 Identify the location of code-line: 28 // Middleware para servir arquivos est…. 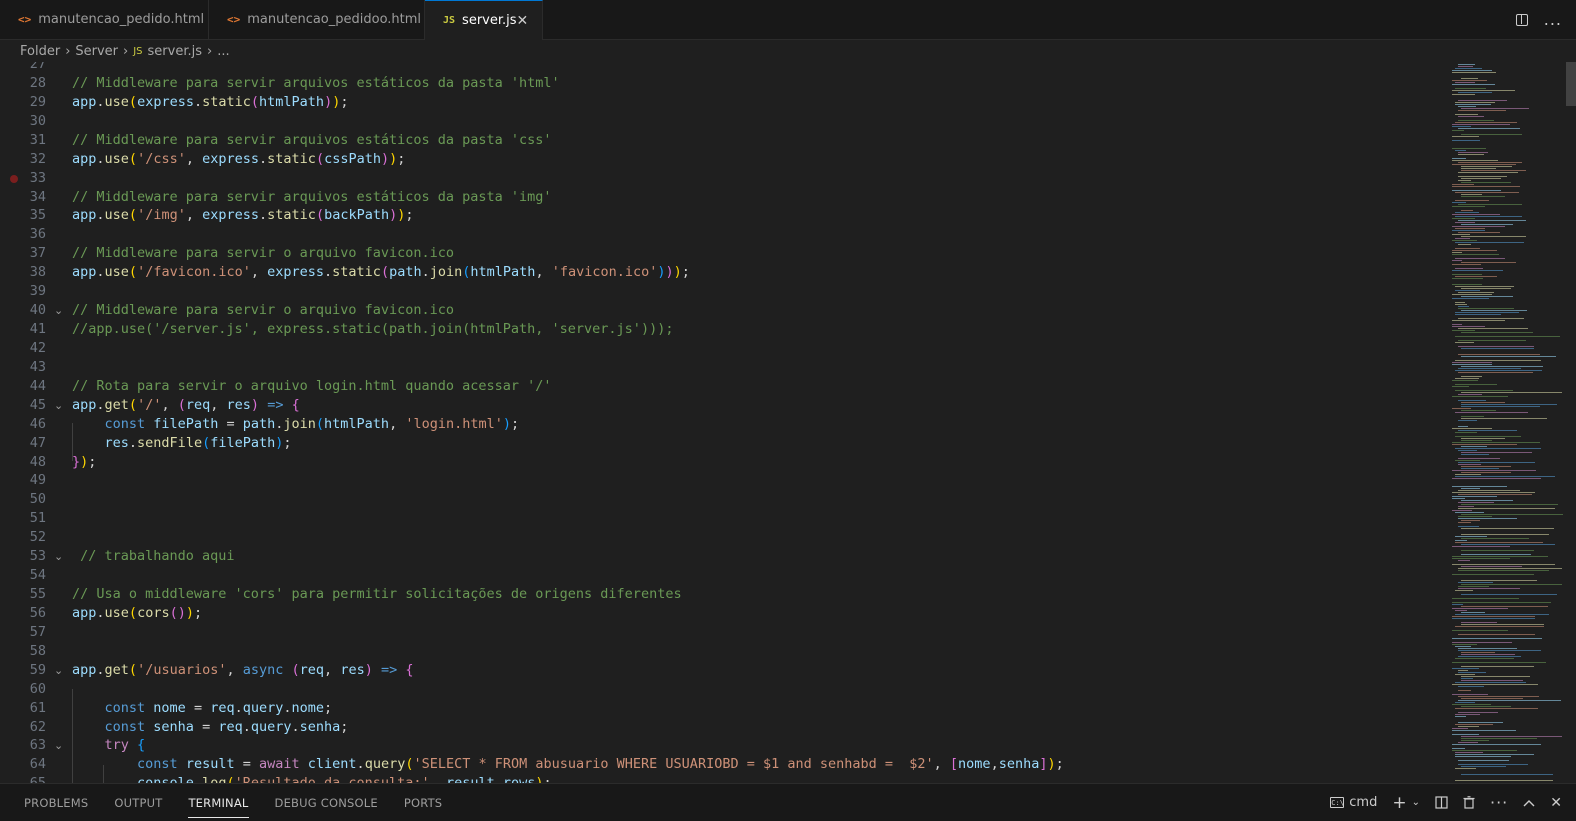
(724, 83).